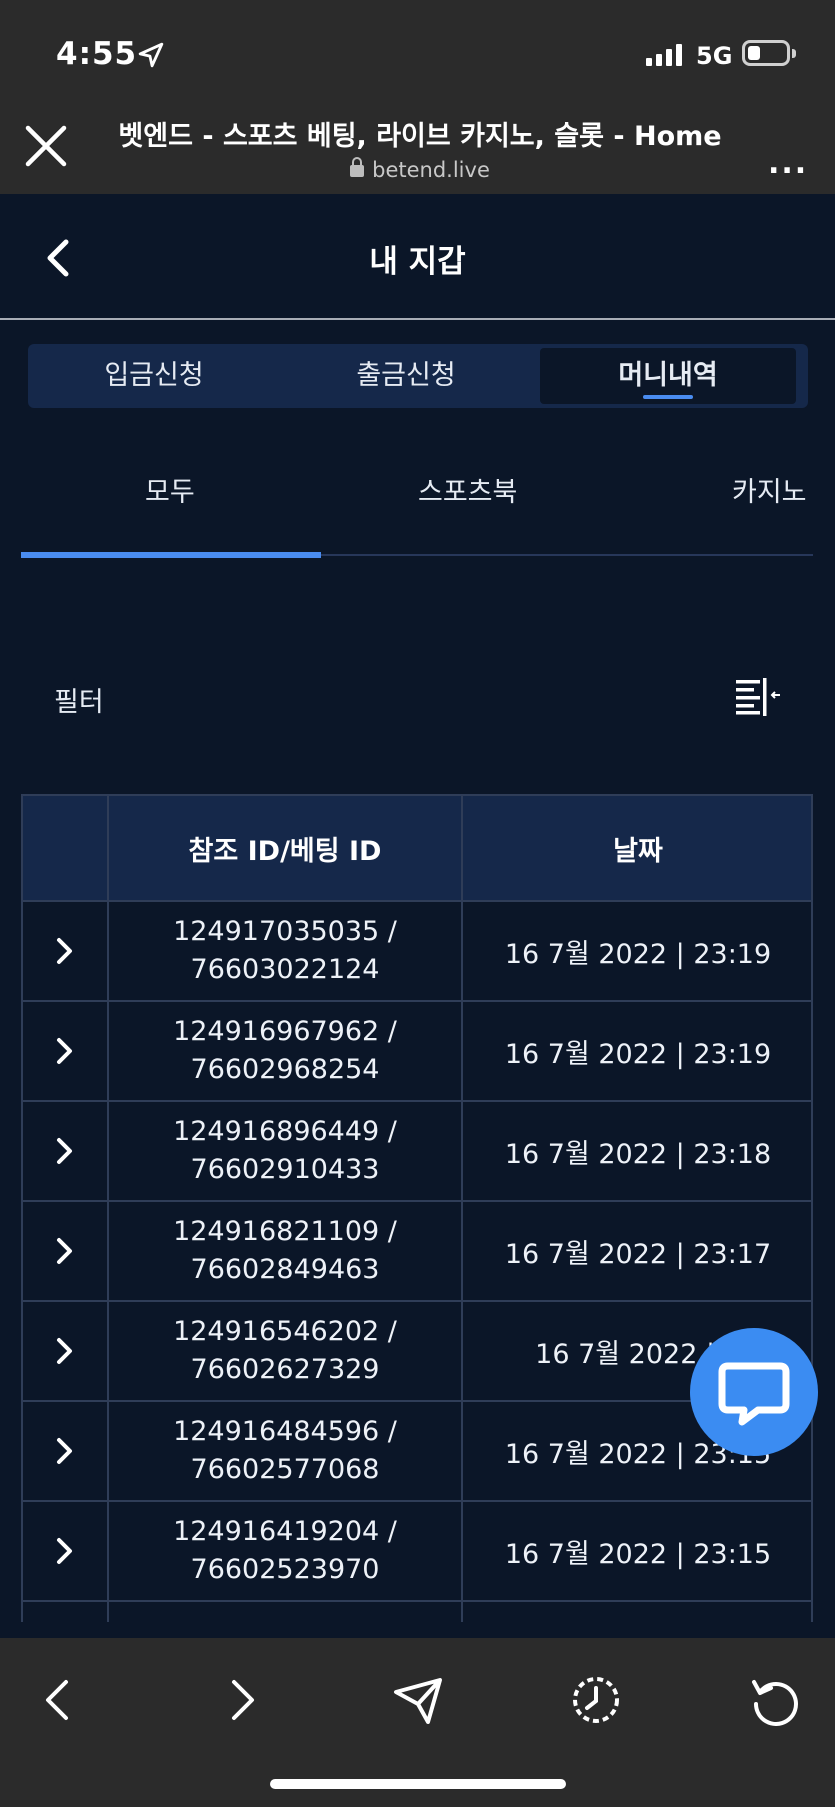  I want to click on status-bar: 4:55 5G, so click(417, 49).